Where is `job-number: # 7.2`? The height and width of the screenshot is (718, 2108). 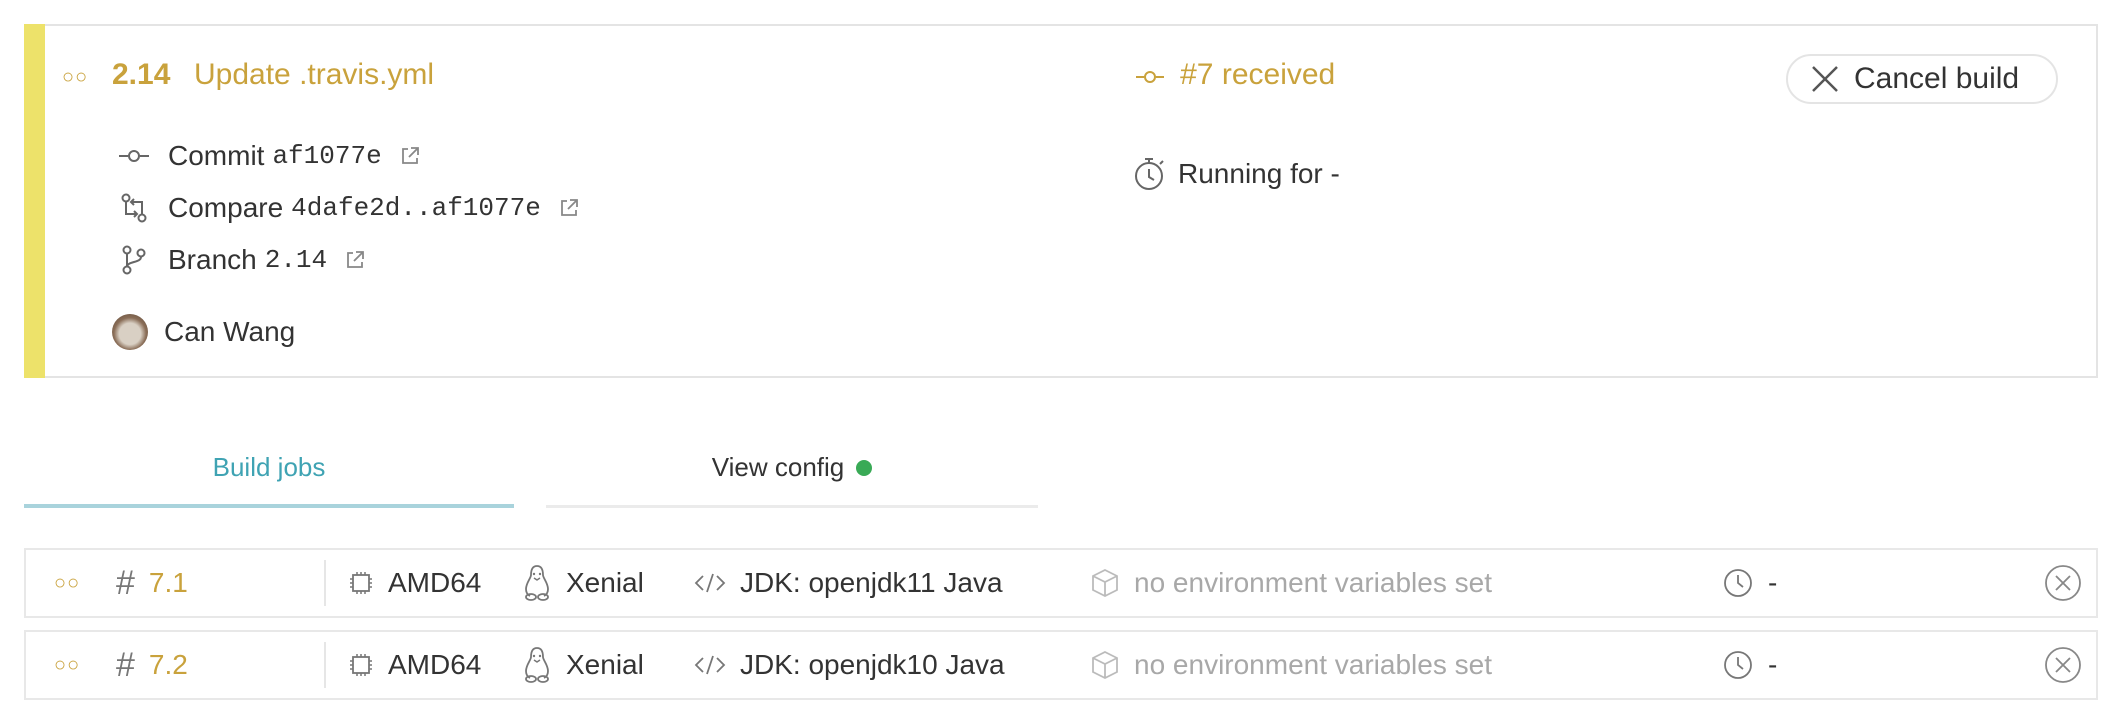 job-number: # 7.2 is located at coordinates (152, 665).